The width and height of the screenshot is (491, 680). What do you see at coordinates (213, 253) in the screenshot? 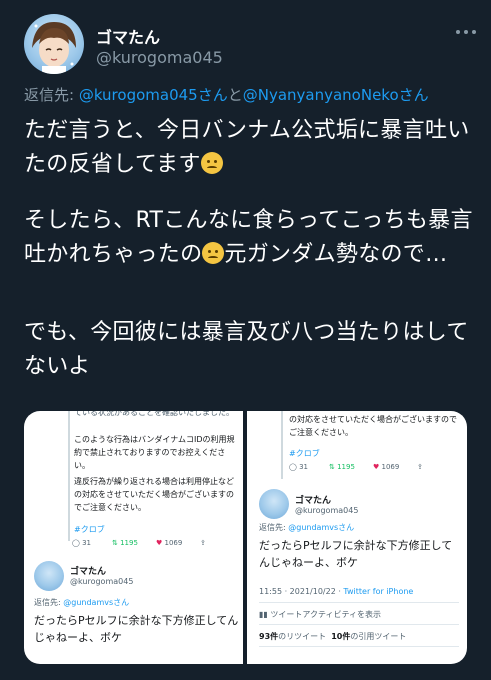
I see `crying-face-icon` at bounding box center [213, 253].